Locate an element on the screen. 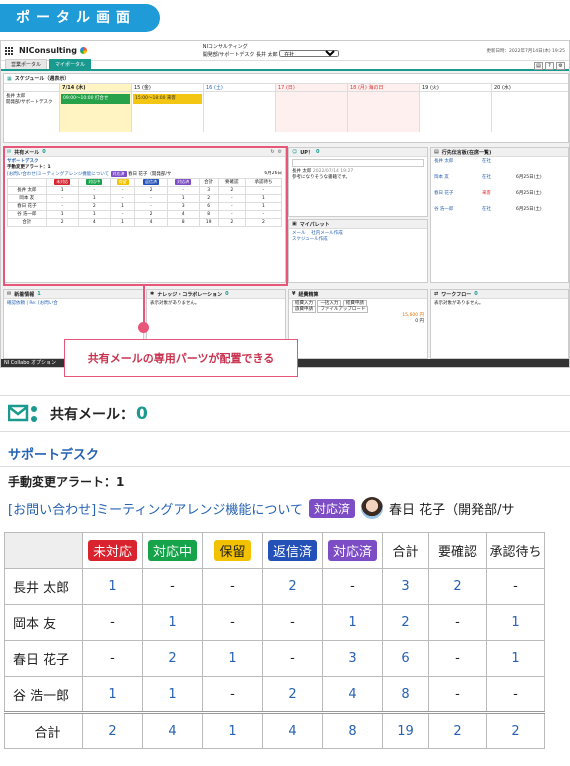  day-header: 20 (水) is located at coordinates (527, 87).